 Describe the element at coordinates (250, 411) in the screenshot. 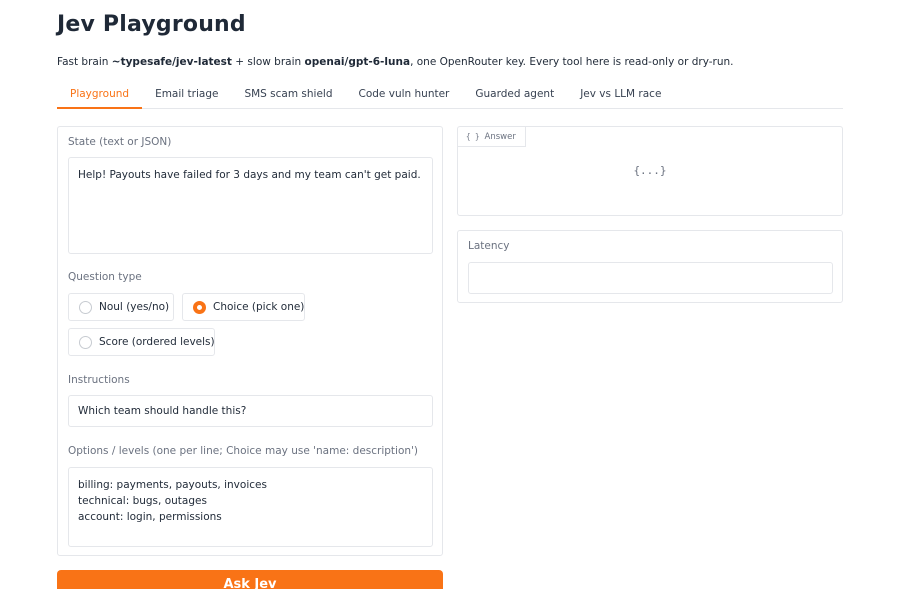

I see `instructions-input: Which team should handle this?` at that location.